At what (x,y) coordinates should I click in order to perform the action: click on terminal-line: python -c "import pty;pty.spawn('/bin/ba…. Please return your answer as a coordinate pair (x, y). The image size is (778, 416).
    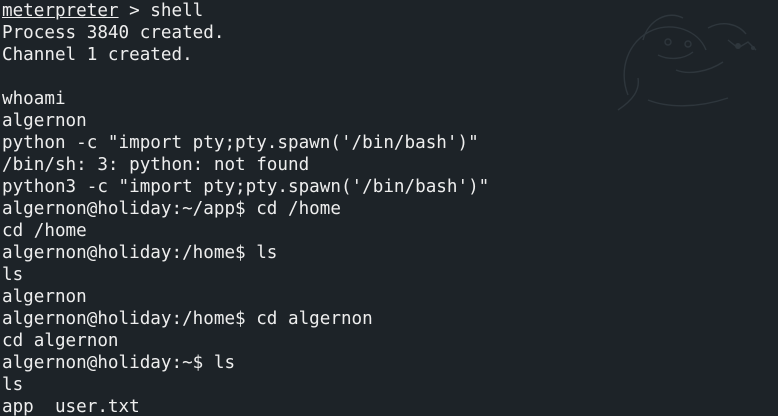
    Looking at the image, I should click on (240, 143).